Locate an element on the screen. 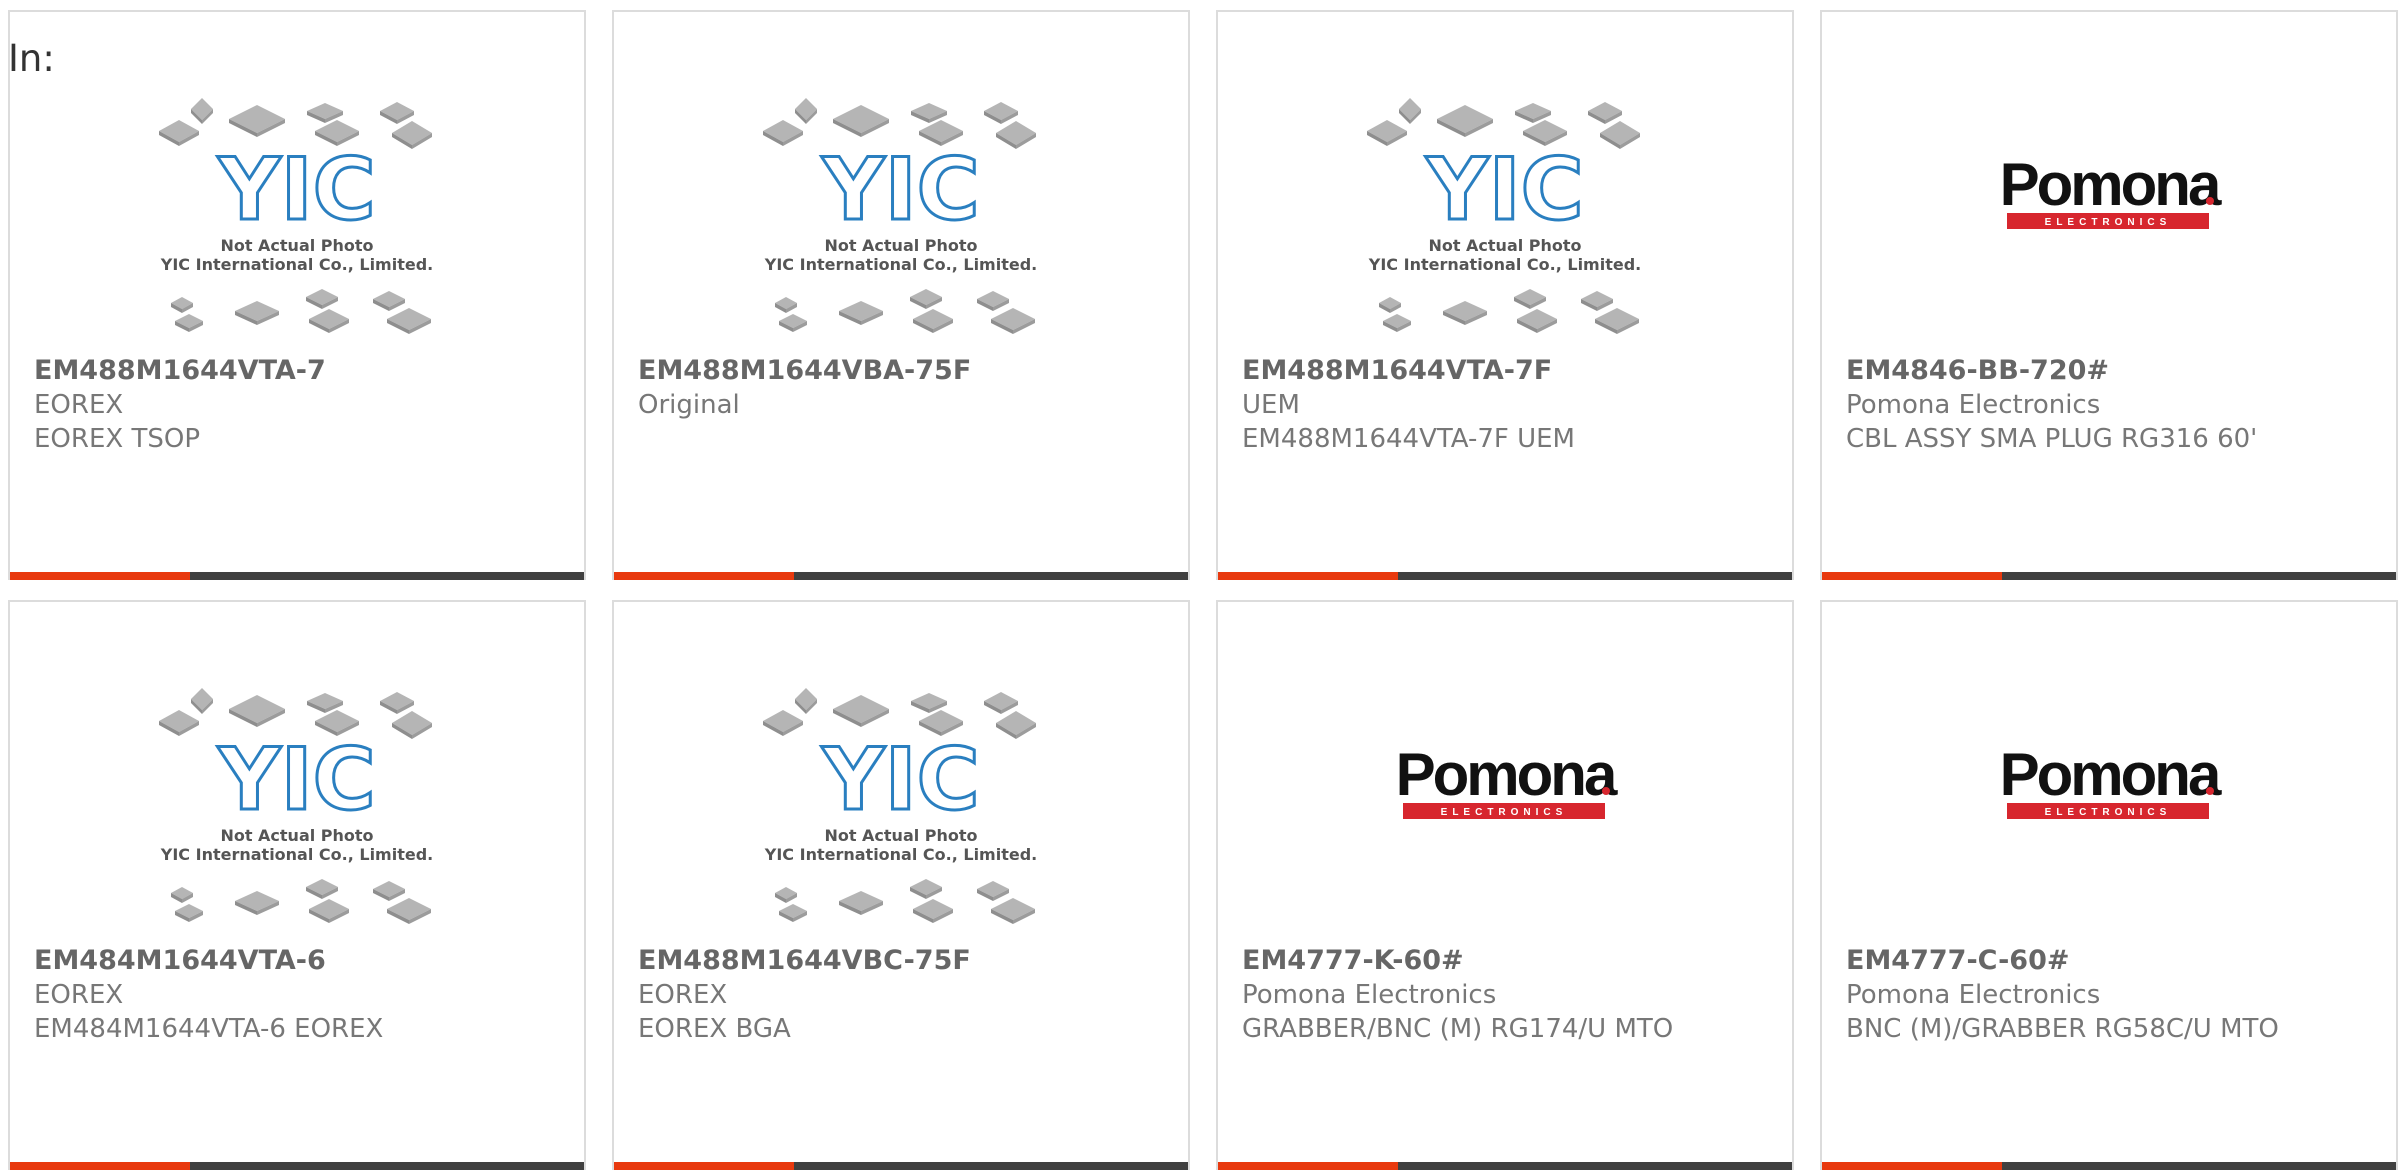 The width and height of the screenshot is (2400, 1170). part-number: EM4777-K-60# is located at coordinates (1507, 961).